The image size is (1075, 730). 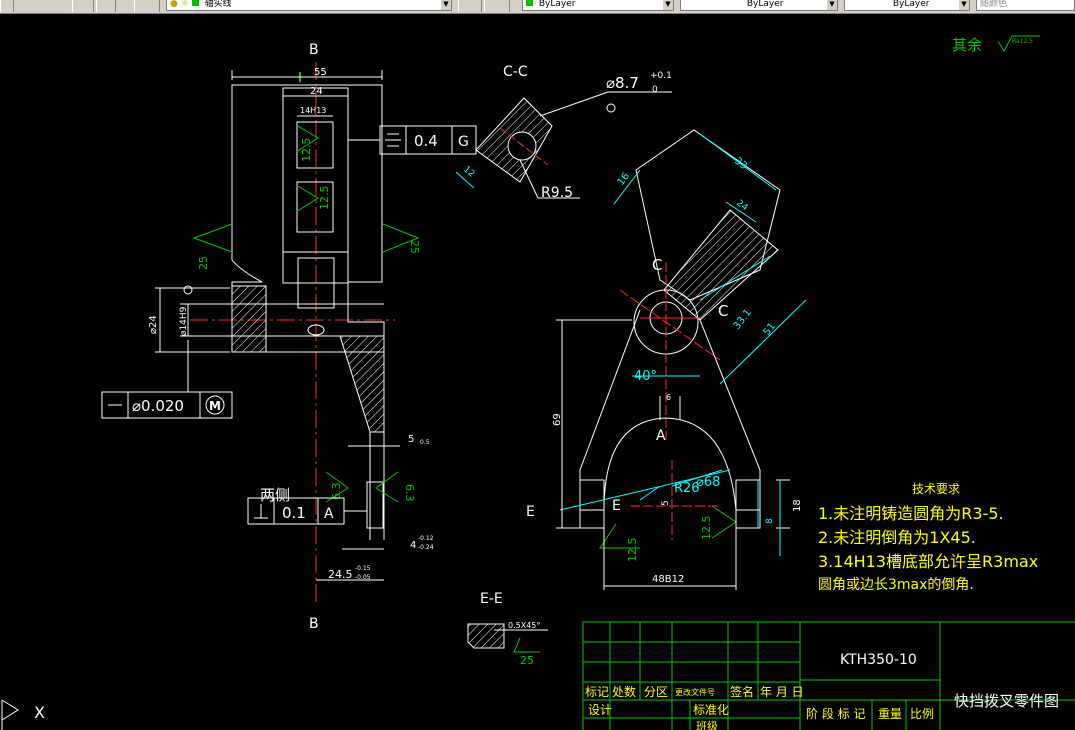 I want to click on dim-51: 51, so click(x=770, y=329).